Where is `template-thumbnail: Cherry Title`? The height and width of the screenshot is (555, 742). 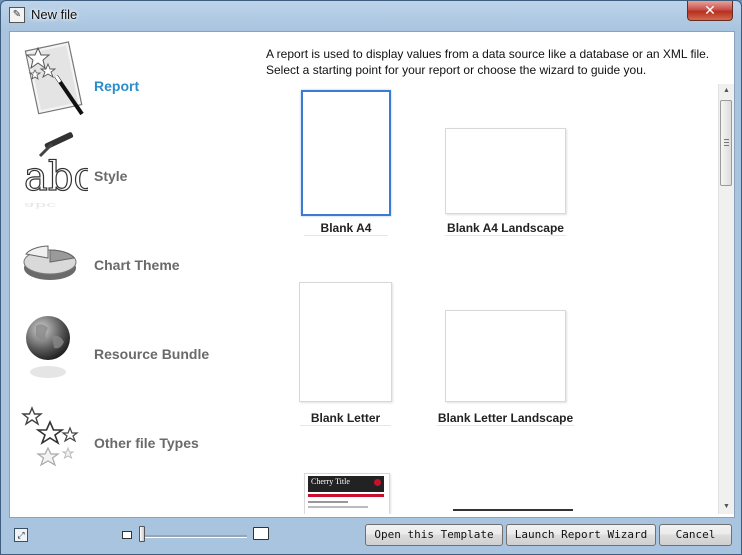
template-thumbnail: Cherry Title is located at coordinates (347, 493).